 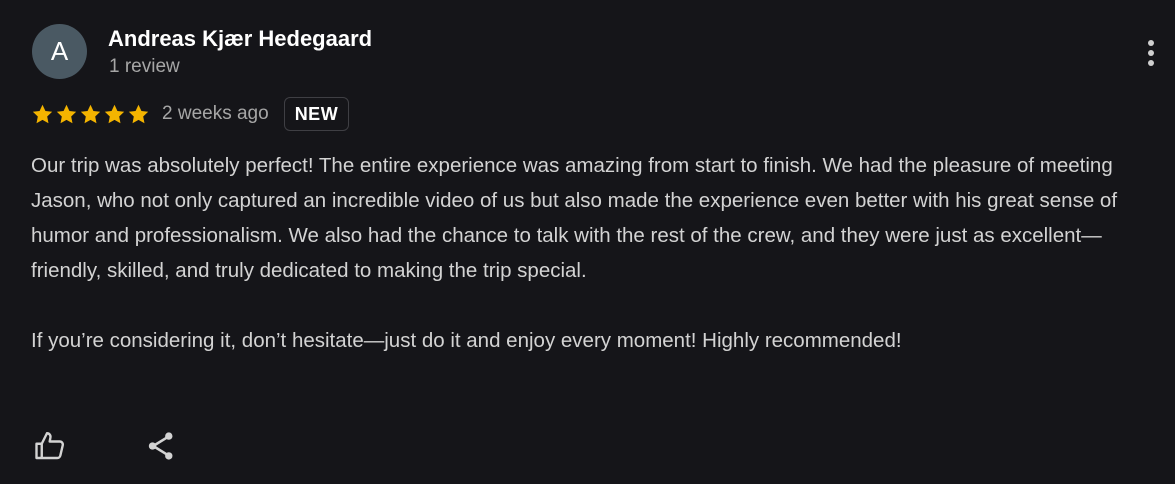 I want to click on avatar-letter: A, so click(x=59, y=51).